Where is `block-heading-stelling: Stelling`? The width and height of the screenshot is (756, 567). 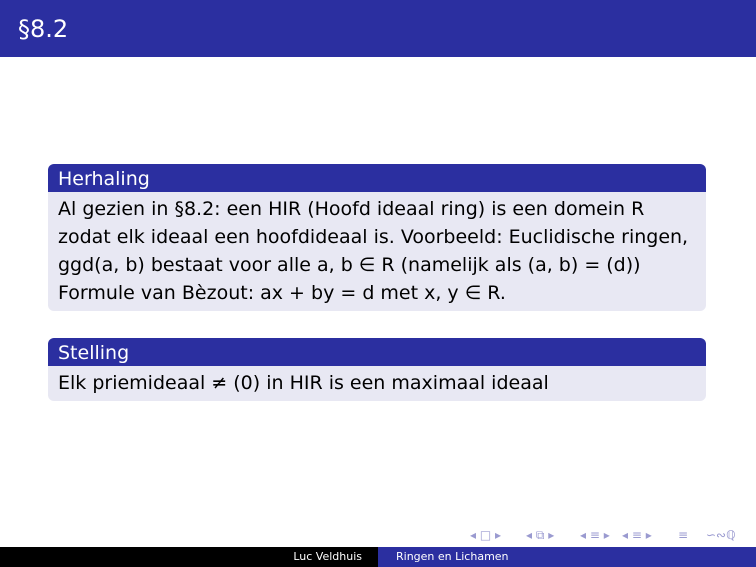 block-heading-stelling: Stelling is located at coordinates (377, 352).